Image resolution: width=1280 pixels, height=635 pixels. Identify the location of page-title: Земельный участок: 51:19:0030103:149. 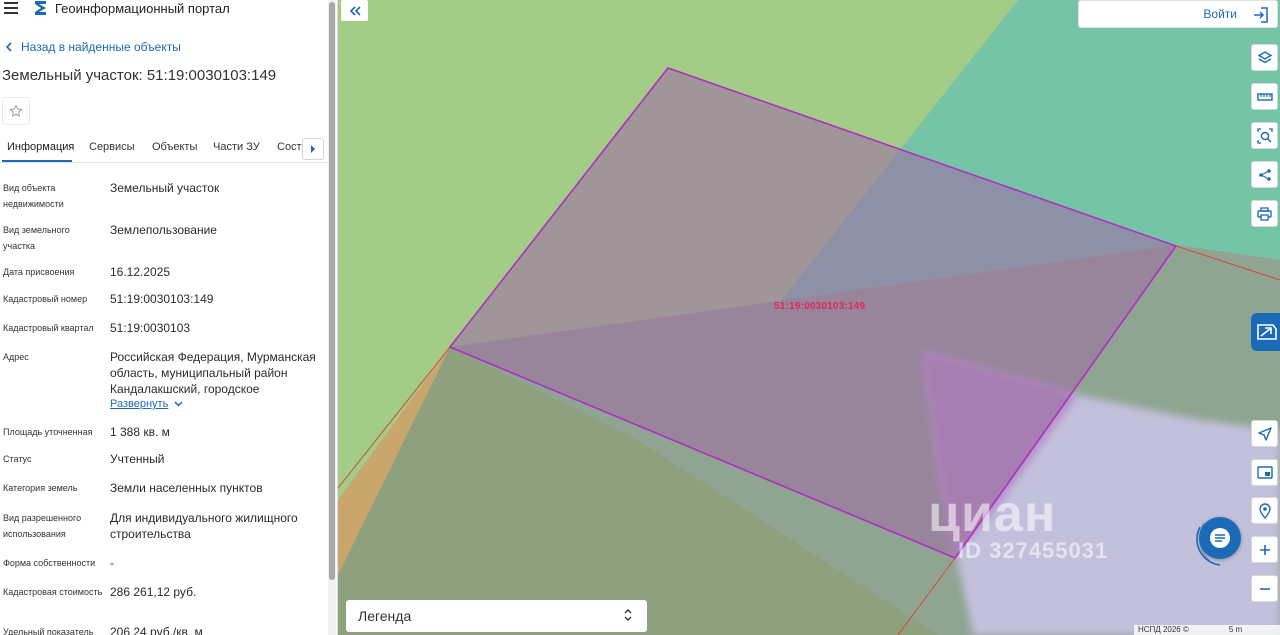
(139, 75).